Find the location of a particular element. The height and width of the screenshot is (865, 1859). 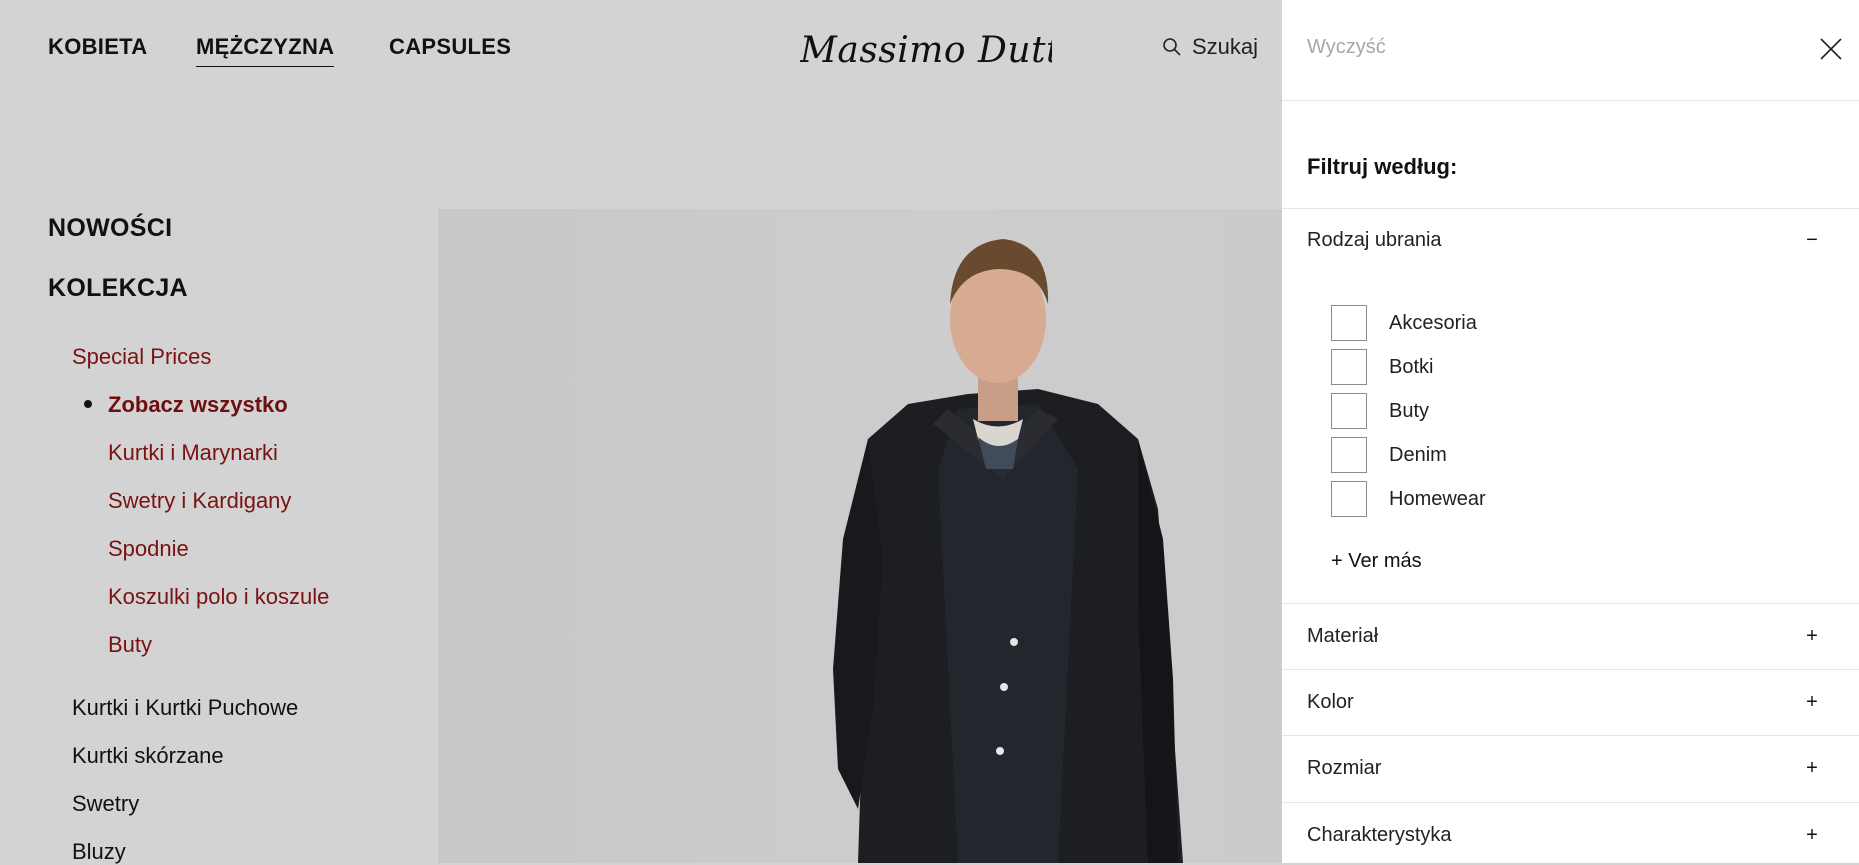

section-color: Kolor is located at coordinates (1330, 702).